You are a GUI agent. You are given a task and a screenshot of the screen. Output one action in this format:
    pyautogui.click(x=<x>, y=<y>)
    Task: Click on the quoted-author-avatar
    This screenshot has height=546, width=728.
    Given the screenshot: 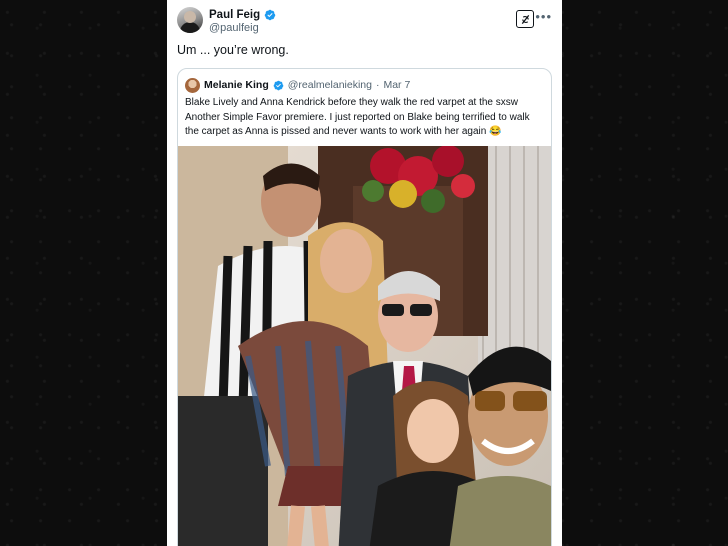 What is the action you would take?
    pyautogui.click(x=192, y=85)
    